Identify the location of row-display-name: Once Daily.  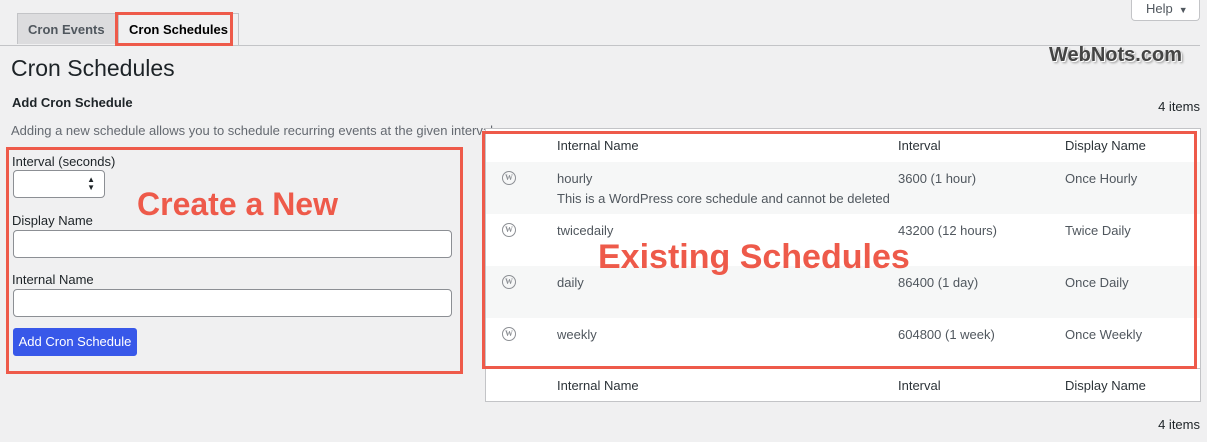
(1097, 282).